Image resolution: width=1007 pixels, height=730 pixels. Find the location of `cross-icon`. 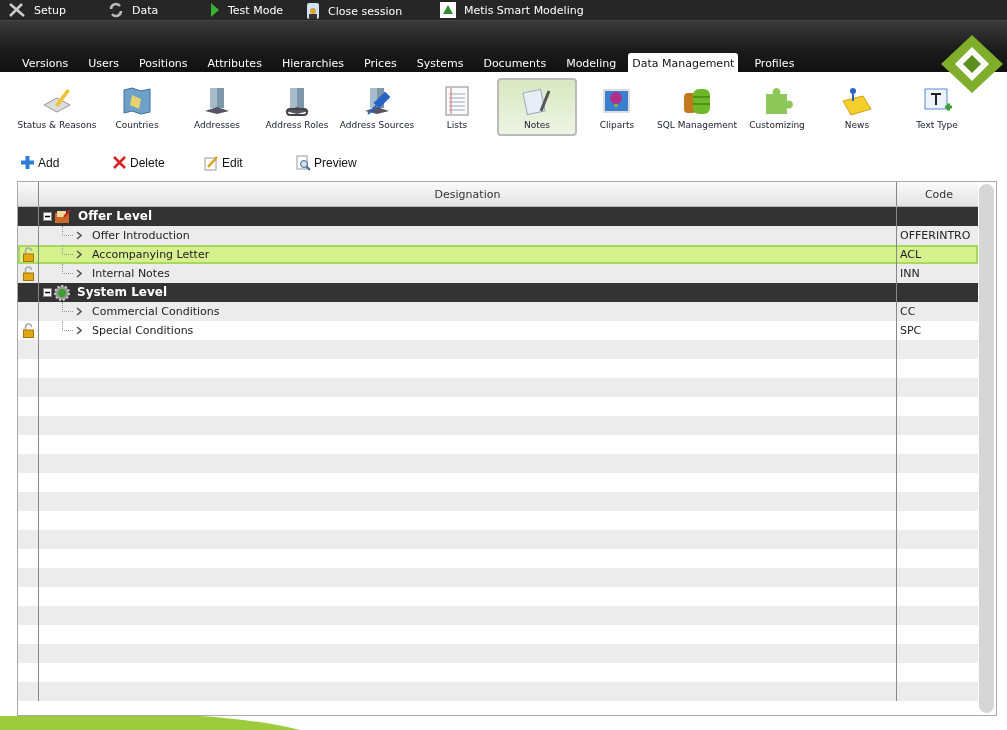

cross-icon is located at coordinates (119, 162).